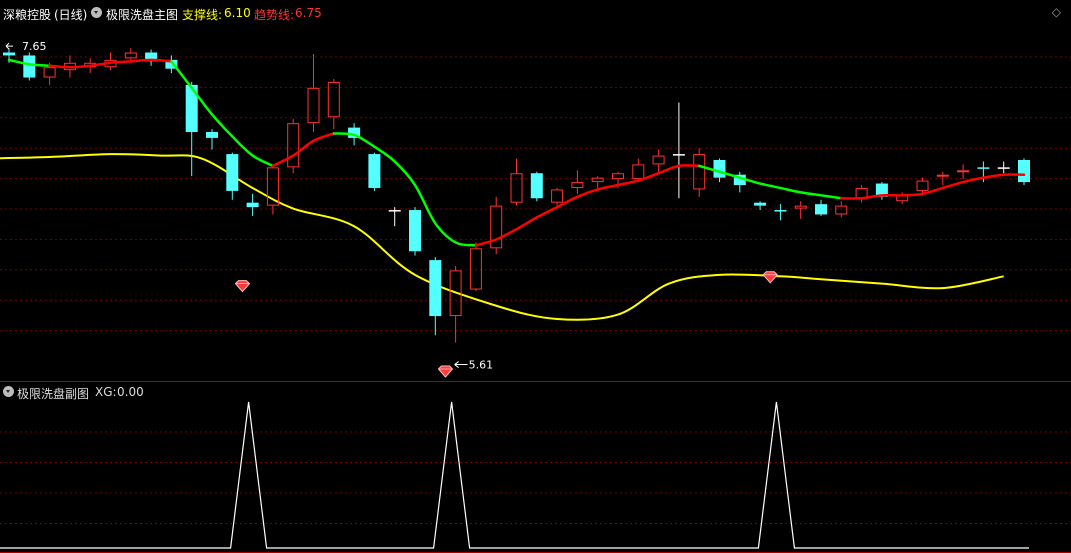 This screenshot has height=553, width=1071. I want to click on xg-label: XG:, so click(106, 392).